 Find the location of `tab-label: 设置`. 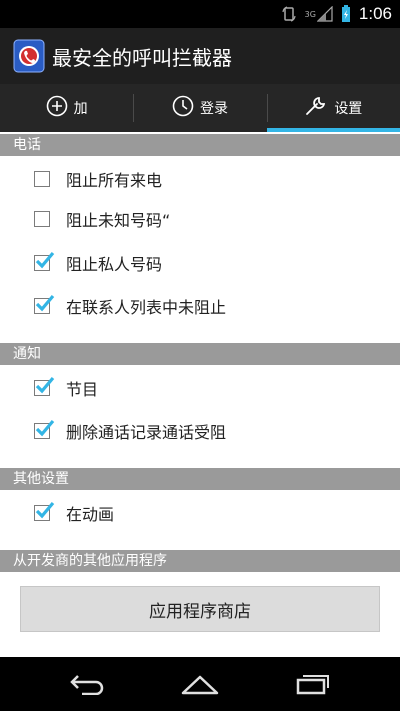

tab-label: 设置 is located at coordinates (348, 109).